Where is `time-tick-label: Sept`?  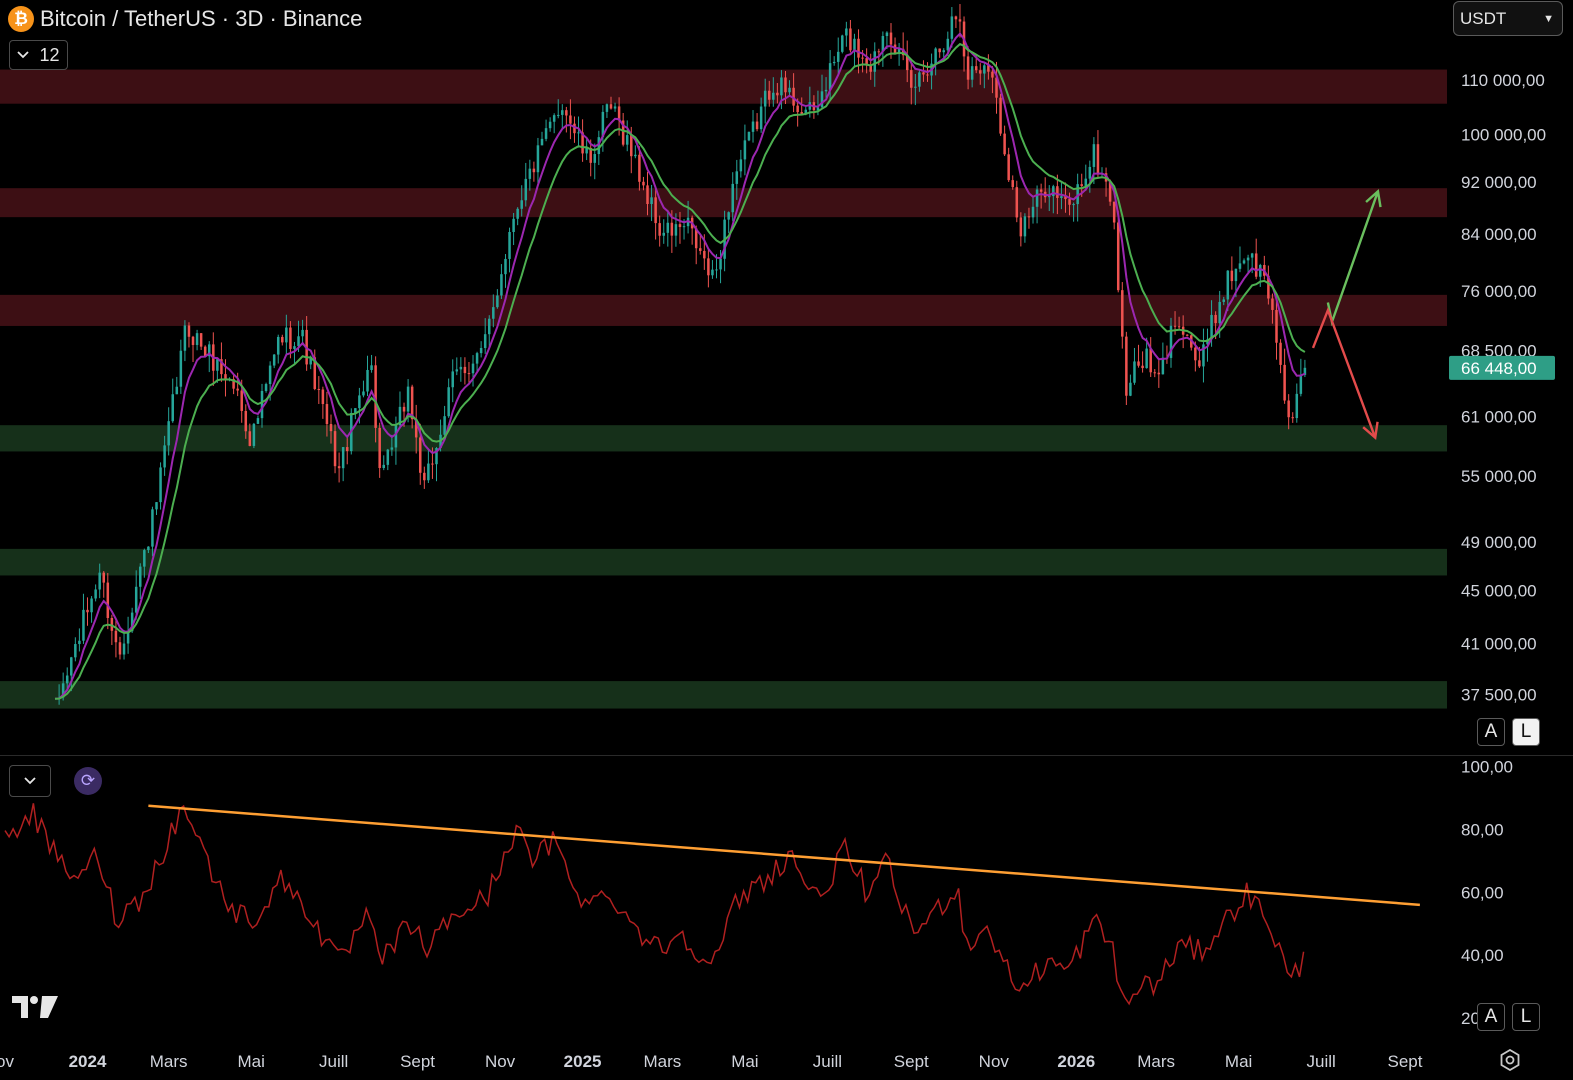 time-tick-label: Sept is located at coordinates (911, 1061).